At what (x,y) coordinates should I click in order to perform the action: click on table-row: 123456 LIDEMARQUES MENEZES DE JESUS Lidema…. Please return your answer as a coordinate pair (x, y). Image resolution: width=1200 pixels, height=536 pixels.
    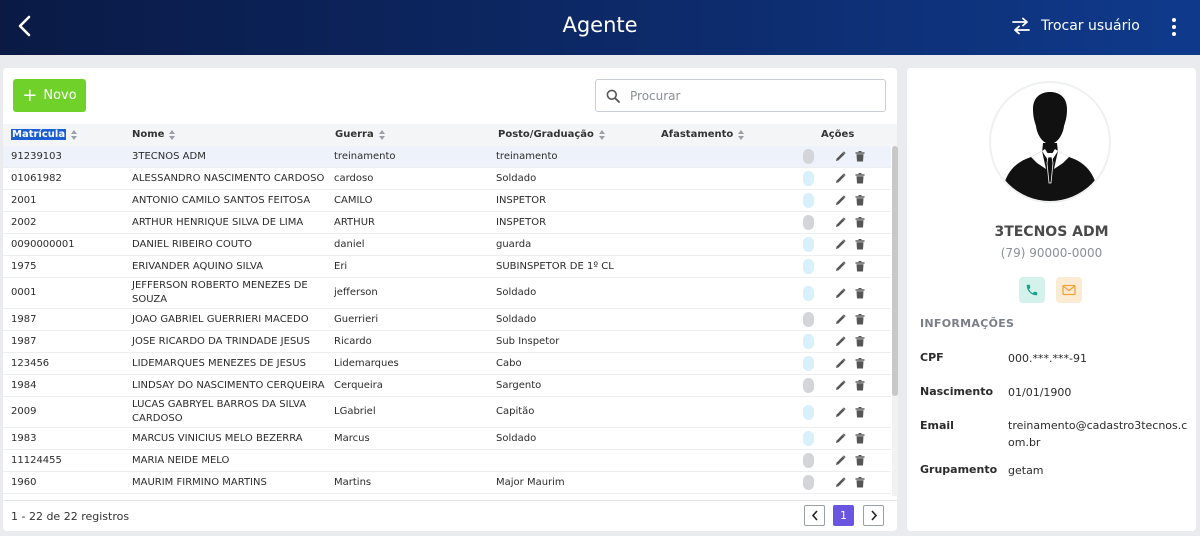
    Looking at the image, I should click on (447, 364).